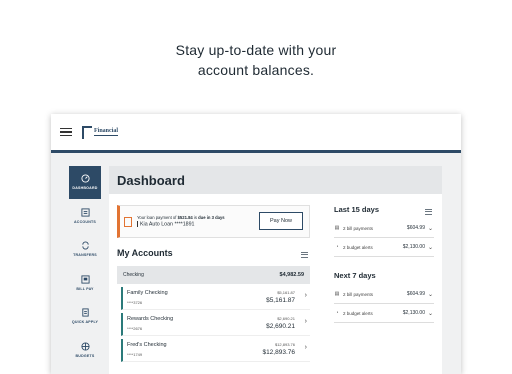 The image size is (512, 374). What do you see at coordinates (213, 255) in the screenshot?
I see `my-accounts-heading: My Accounts` at bounding box center [213, 255].